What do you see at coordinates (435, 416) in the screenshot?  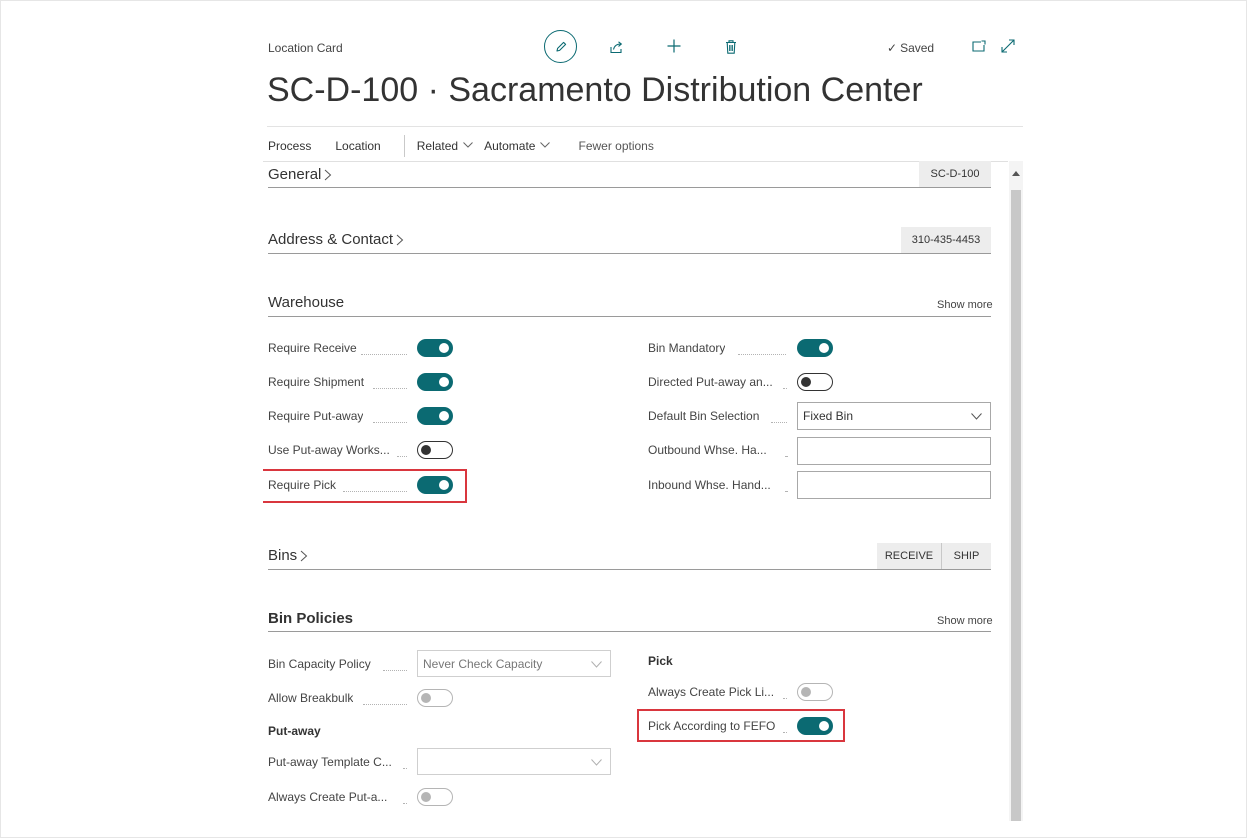 I see `require-putaway-toggle` at bounding box center [435, 416].